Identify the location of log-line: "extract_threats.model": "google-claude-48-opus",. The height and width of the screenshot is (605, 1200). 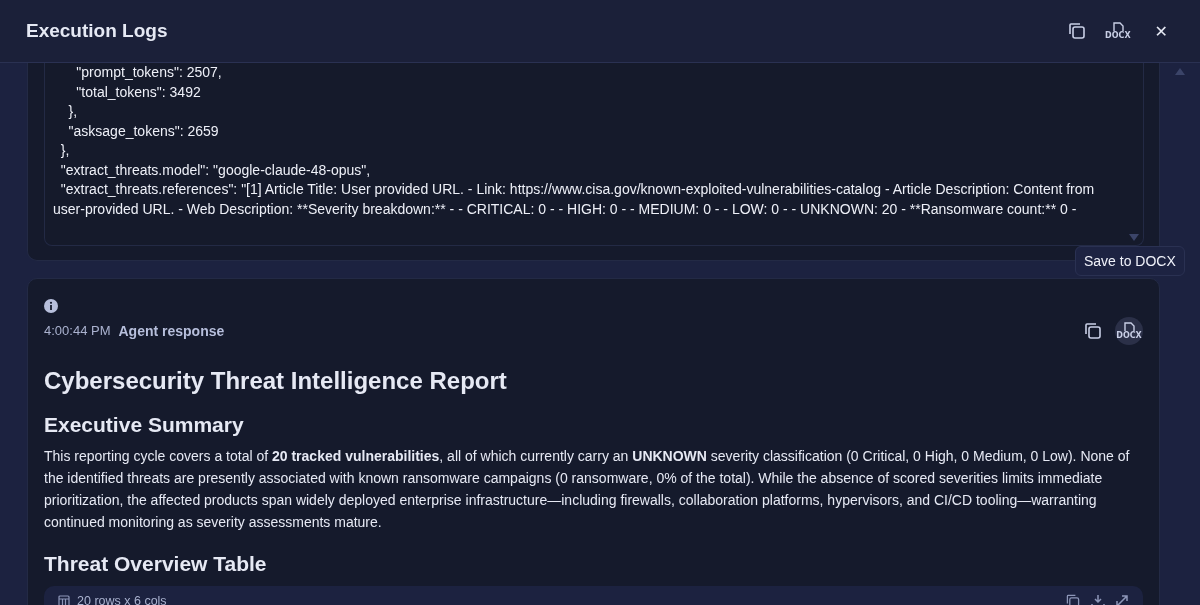
(215, 170).